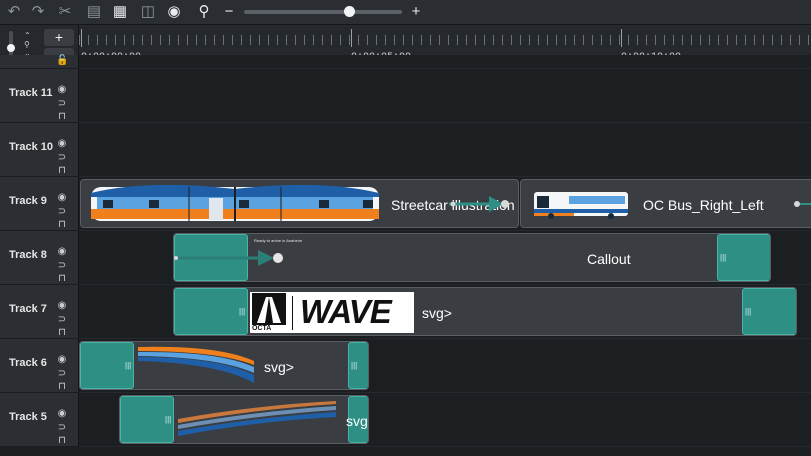  I want to click on wave-logo-thumbnail: OCTA WAVE, so click(332, 312).